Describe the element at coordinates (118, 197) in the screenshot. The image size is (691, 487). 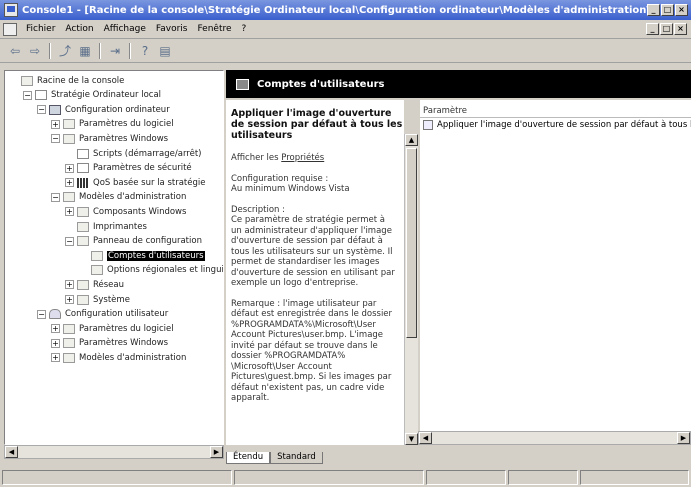
I see `tree-item: − Modèles d'administration` at that location.